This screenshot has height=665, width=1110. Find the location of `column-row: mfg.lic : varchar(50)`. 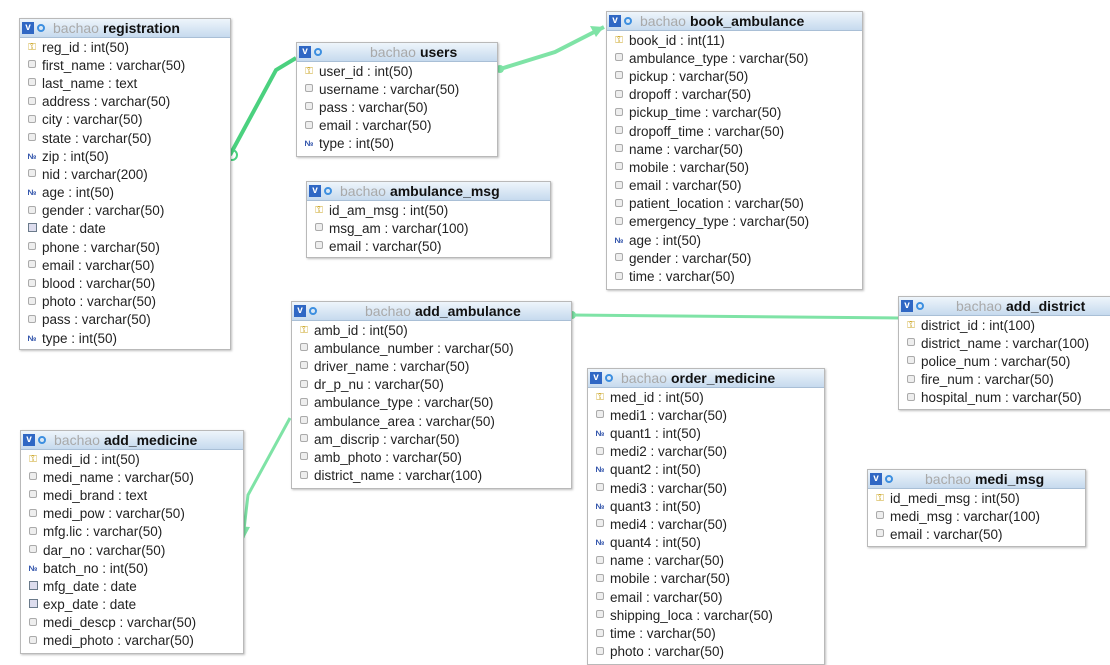

column-row: mfg.lic : varchar(50) is located at coordinates (132, 532).